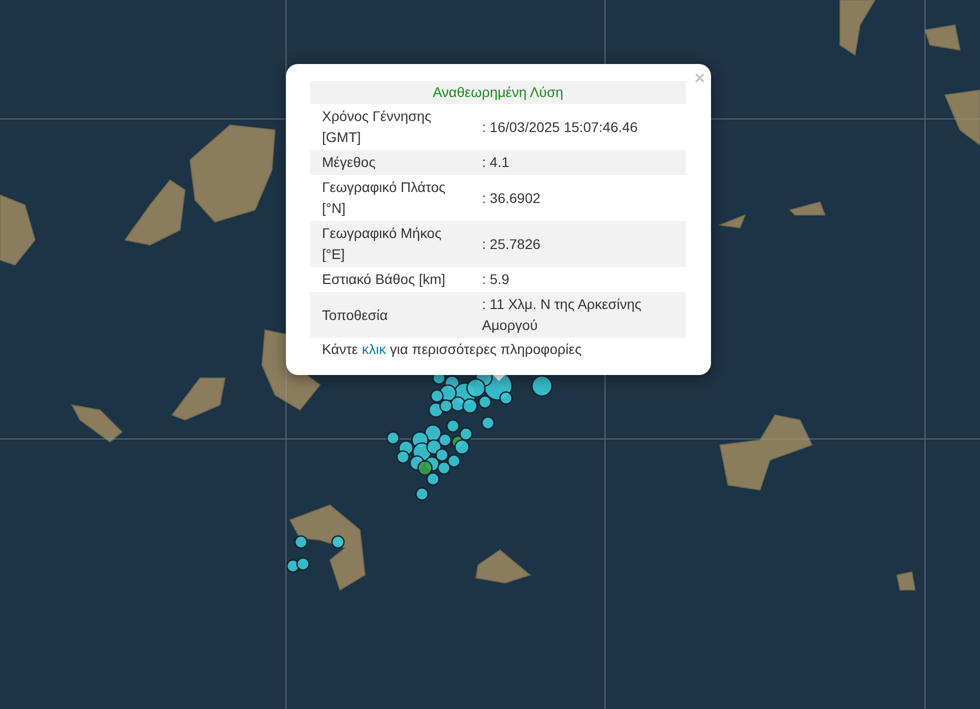 The height and width of the screenshot is (709, 980). I want to click on field-value: : 11 Χλμ. Ν της Αρκεσίνης Αμοργού, so click(562, 315).